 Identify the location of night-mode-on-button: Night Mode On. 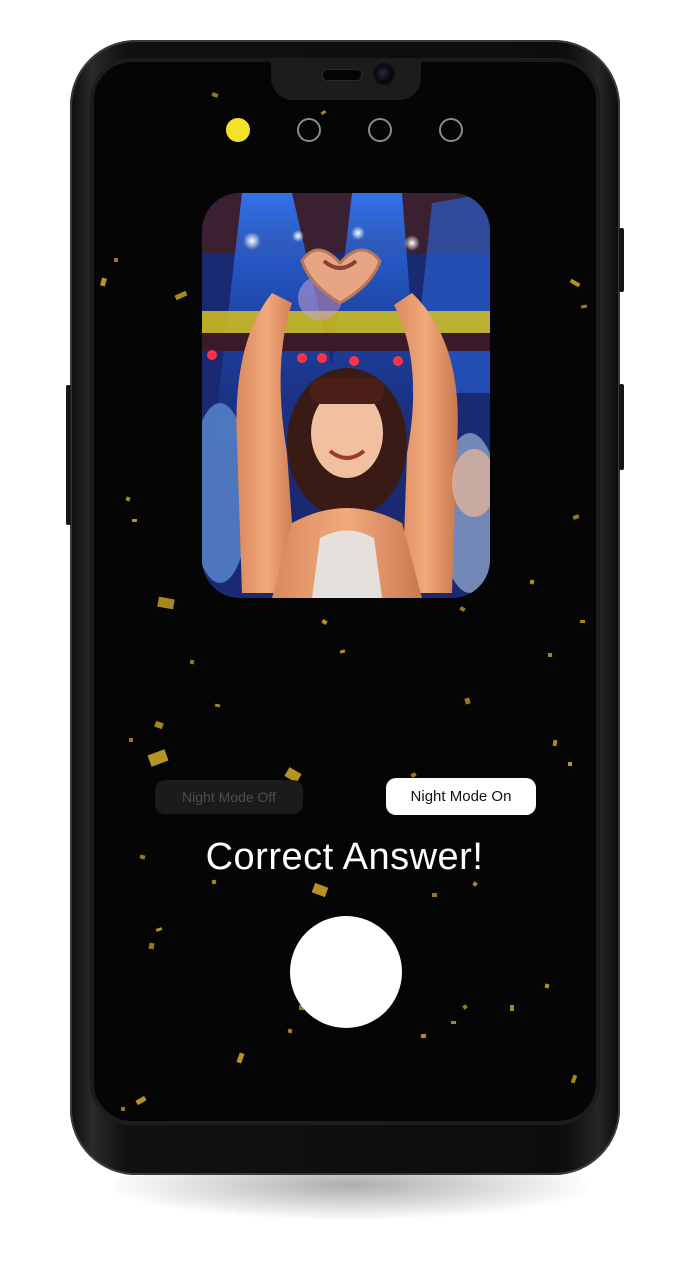
(461, 796).